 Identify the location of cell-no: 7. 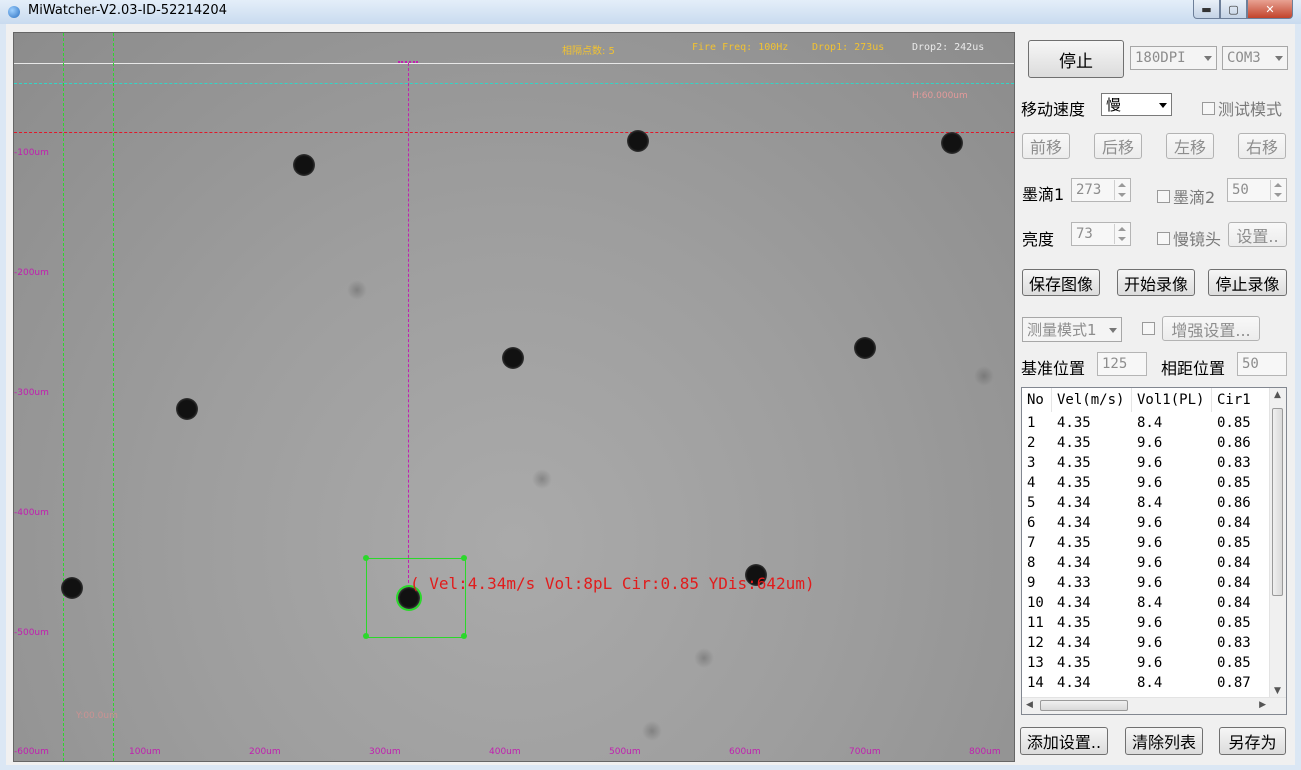
(1031, 543).